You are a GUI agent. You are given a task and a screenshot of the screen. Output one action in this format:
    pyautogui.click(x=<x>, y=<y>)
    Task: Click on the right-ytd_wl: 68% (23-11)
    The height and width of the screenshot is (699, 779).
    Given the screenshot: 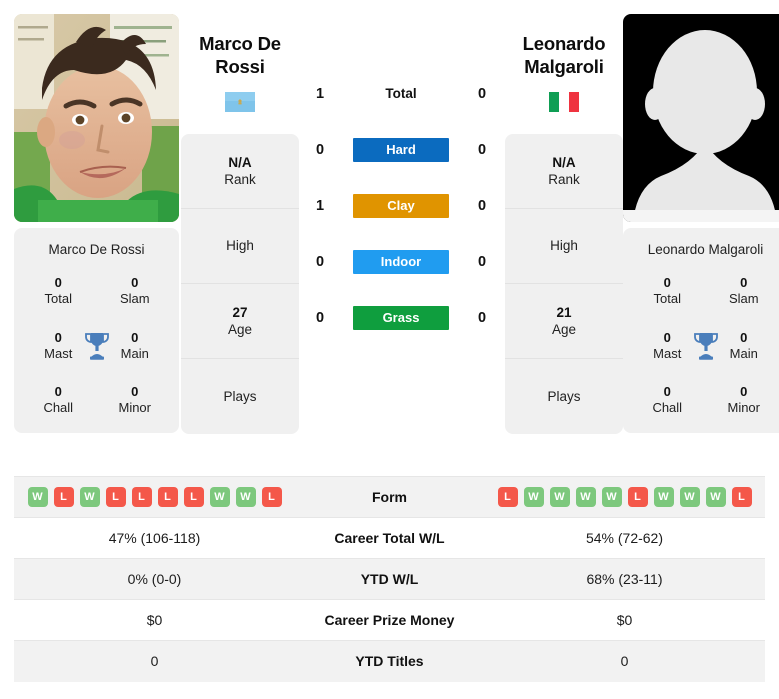 What is the action you would take?
    pyautogui.click(x=624, y=579)
    